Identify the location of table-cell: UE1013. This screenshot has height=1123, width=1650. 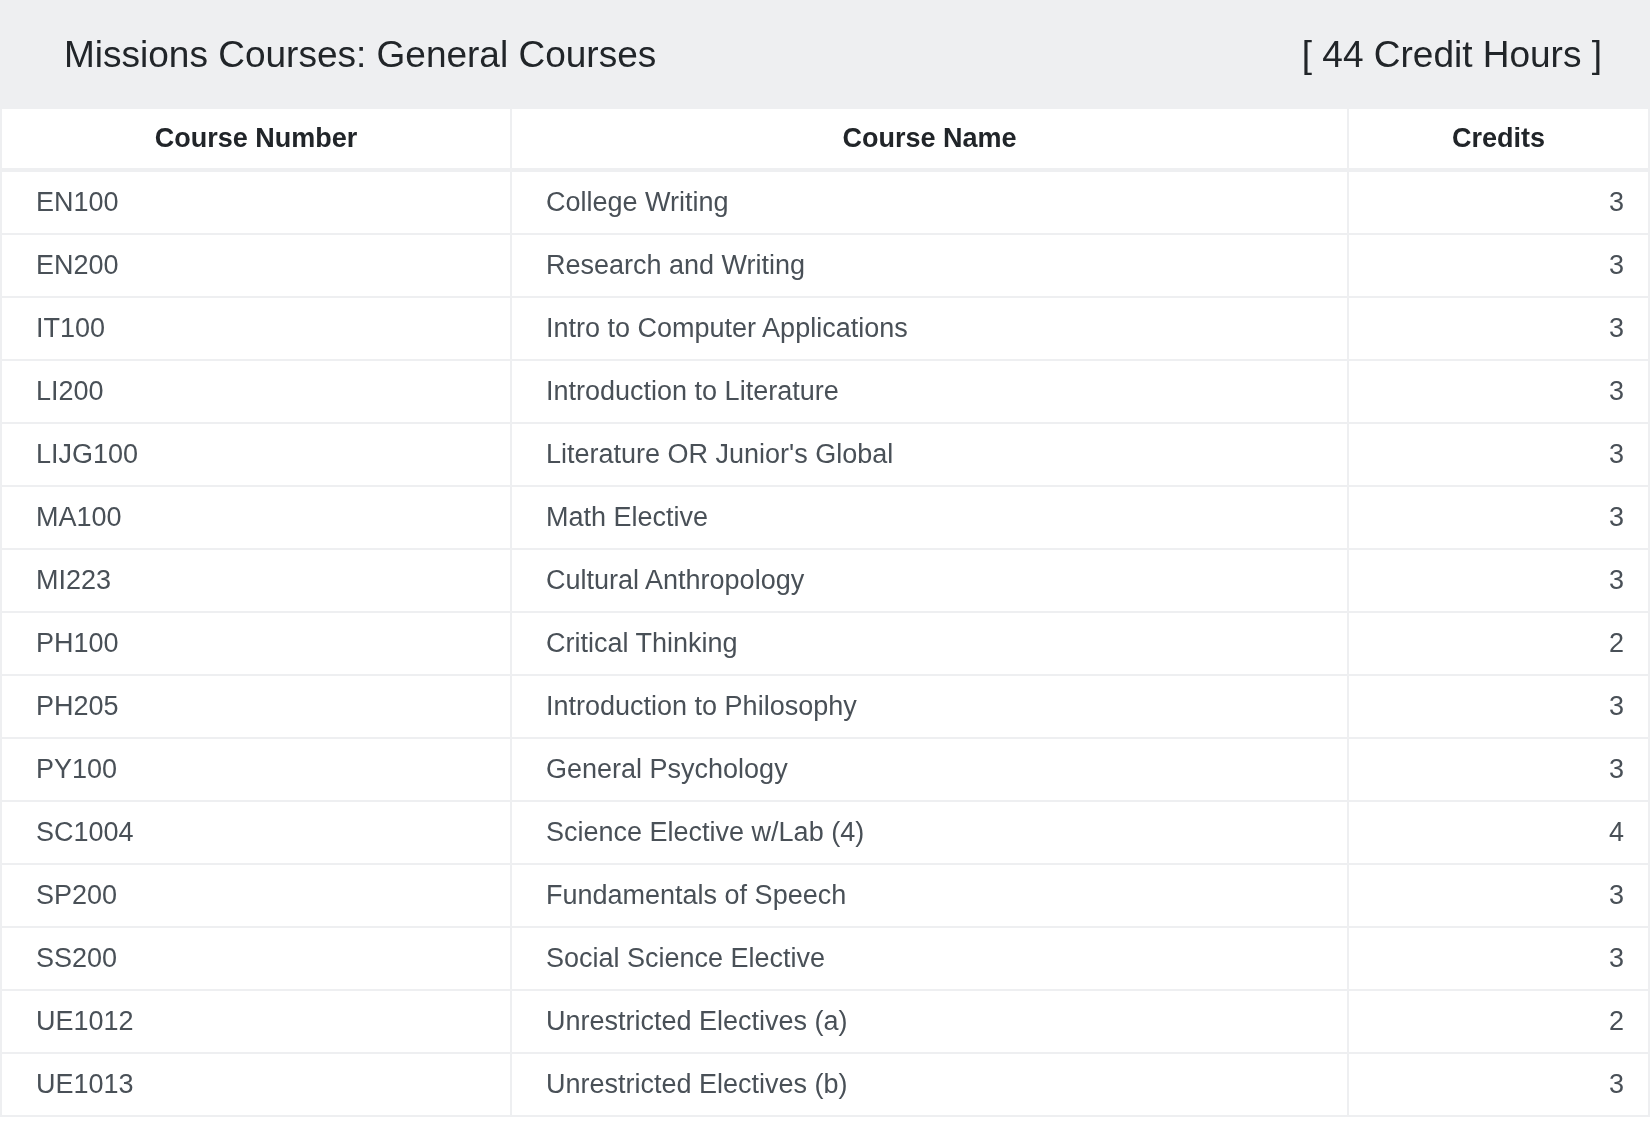
(257, 1085).